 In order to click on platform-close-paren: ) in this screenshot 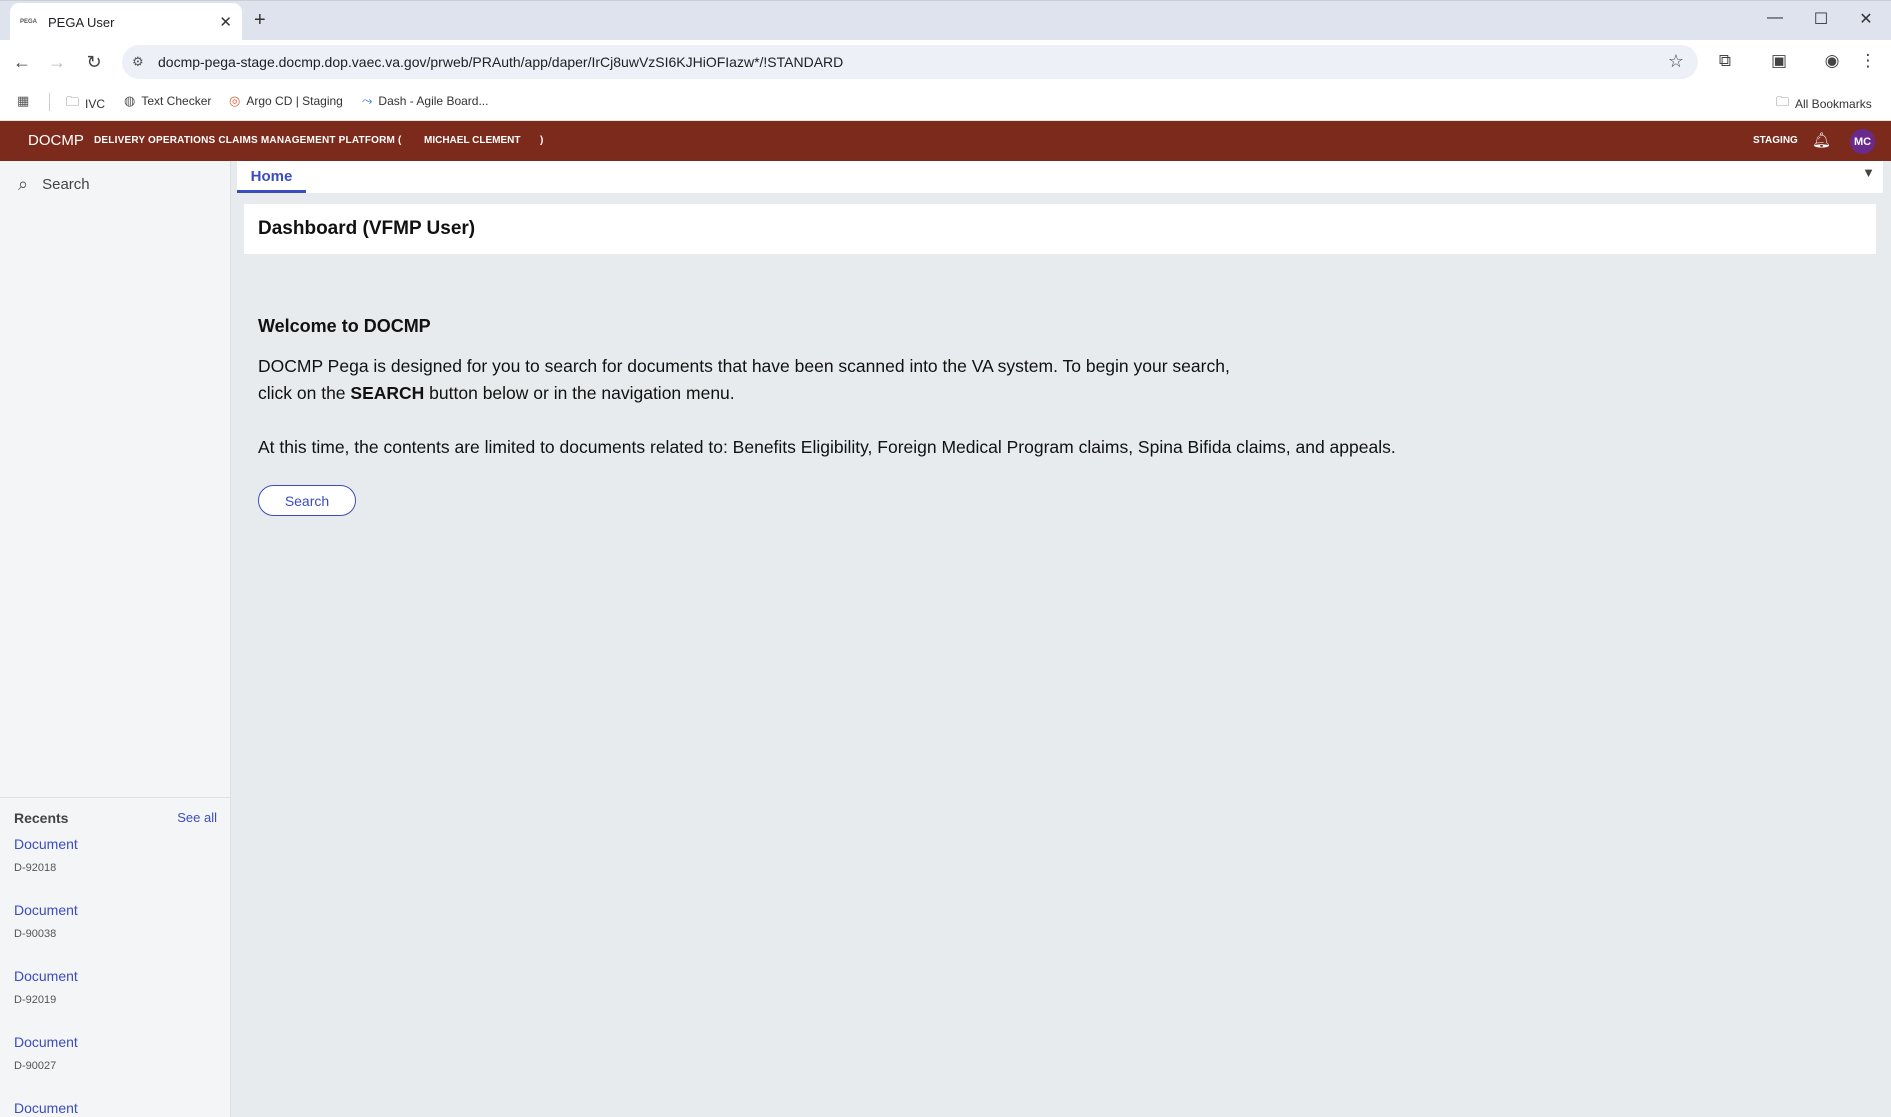, I will do `click(542, 140)`.